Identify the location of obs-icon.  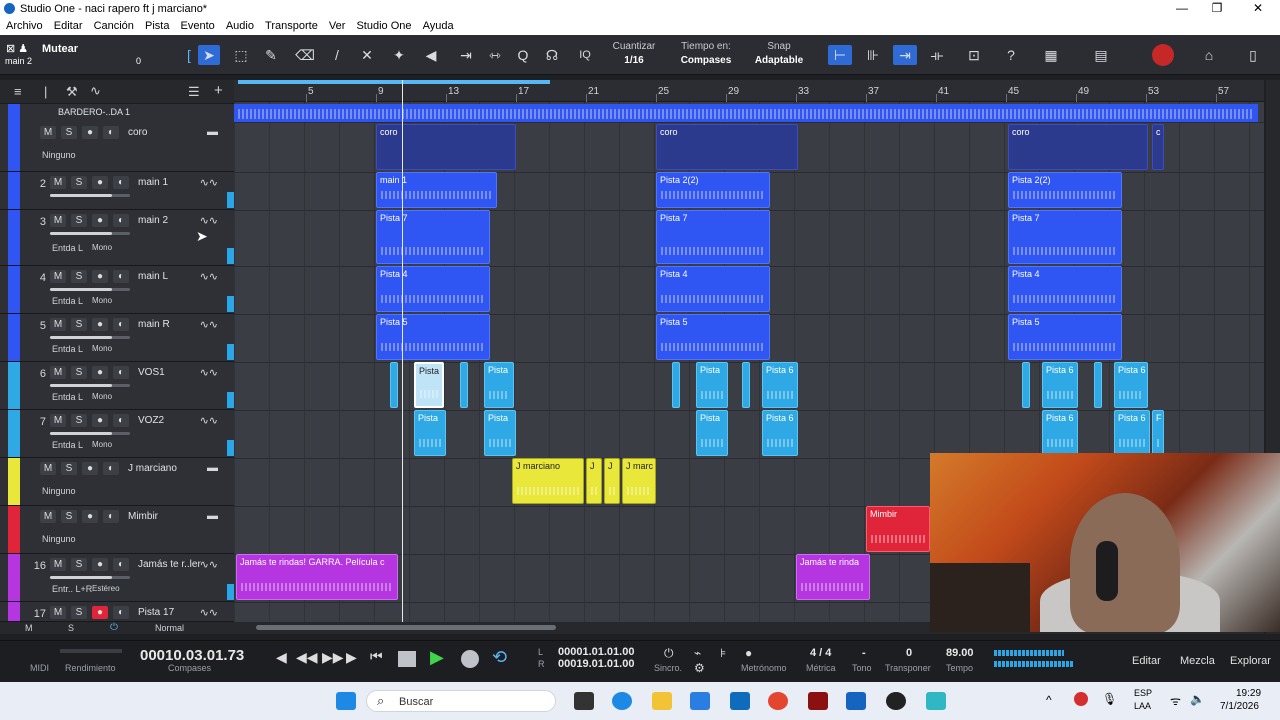
(896, 701).